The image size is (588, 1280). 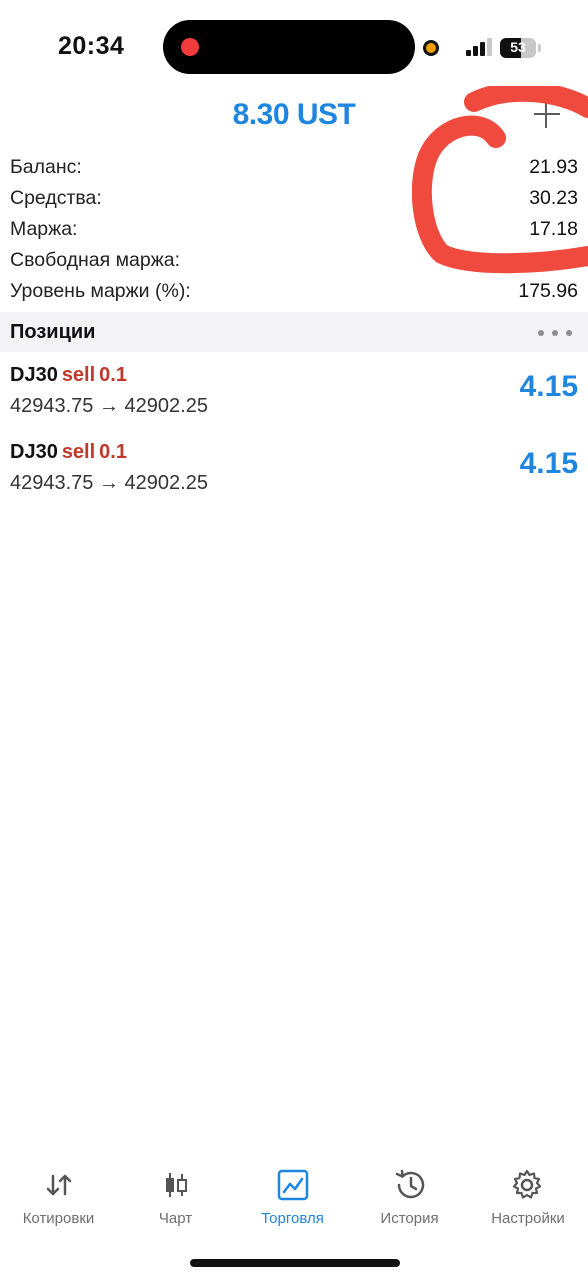 I want to click on margin-row: Маржа: 17.18, so click(x=294, y=229).